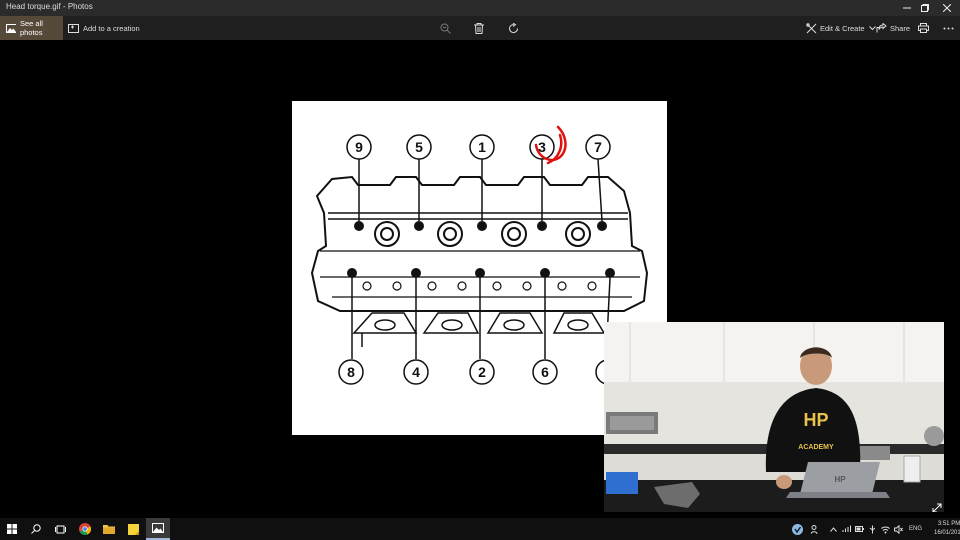 The width and height of the screenshot is (960, 540). Describe the element at coordinates (948, 524) in the screenshot. I see `clock-time: 3:51 PM` at that location.